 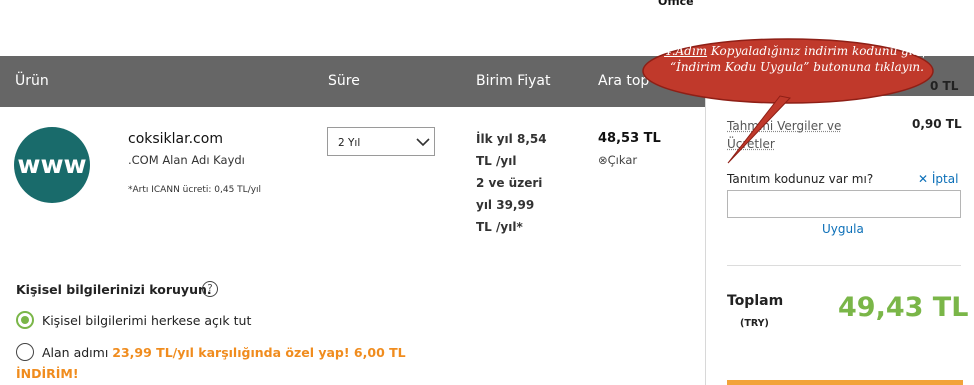 I want to click on domain-description: .COM Alan Adı Kaydı, so click(x=186, y=160).